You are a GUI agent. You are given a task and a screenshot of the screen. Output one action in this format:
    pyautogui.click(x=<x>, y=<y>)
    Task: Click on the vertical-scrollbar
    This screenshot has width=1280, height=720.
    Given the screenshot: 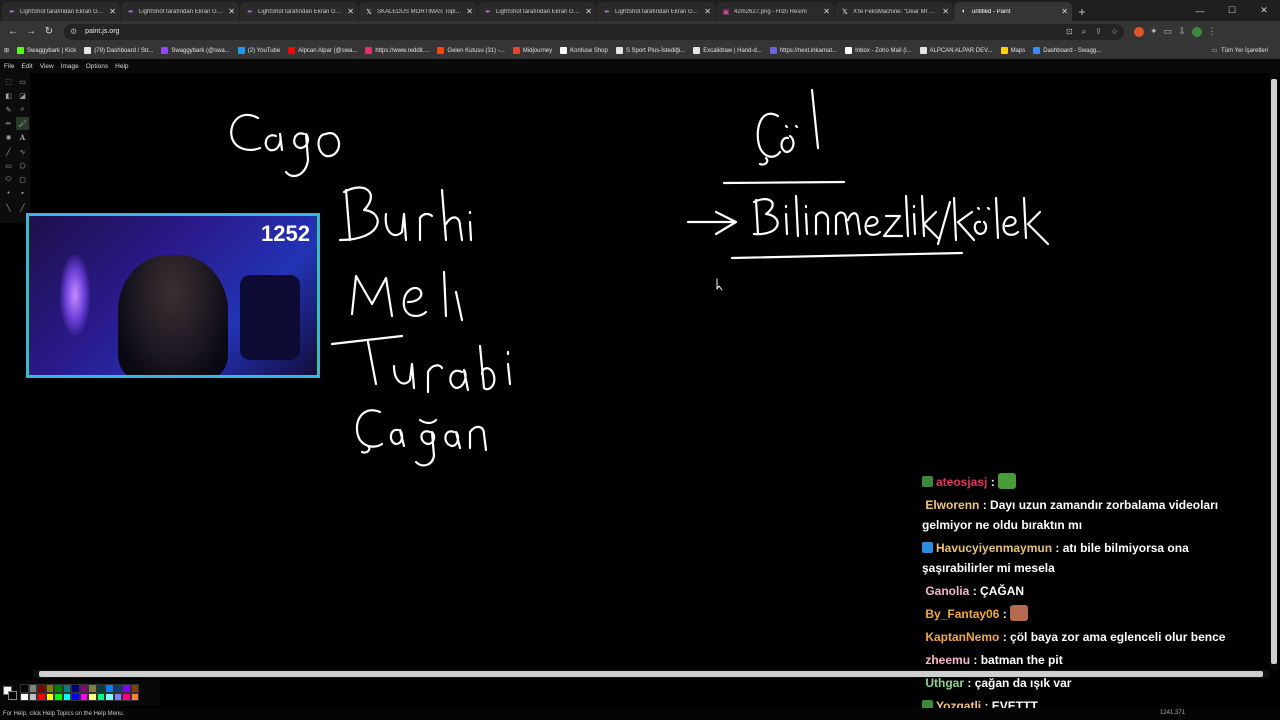 What is the action you would take?
    pyautogui.click(x=1274, y=371)
    